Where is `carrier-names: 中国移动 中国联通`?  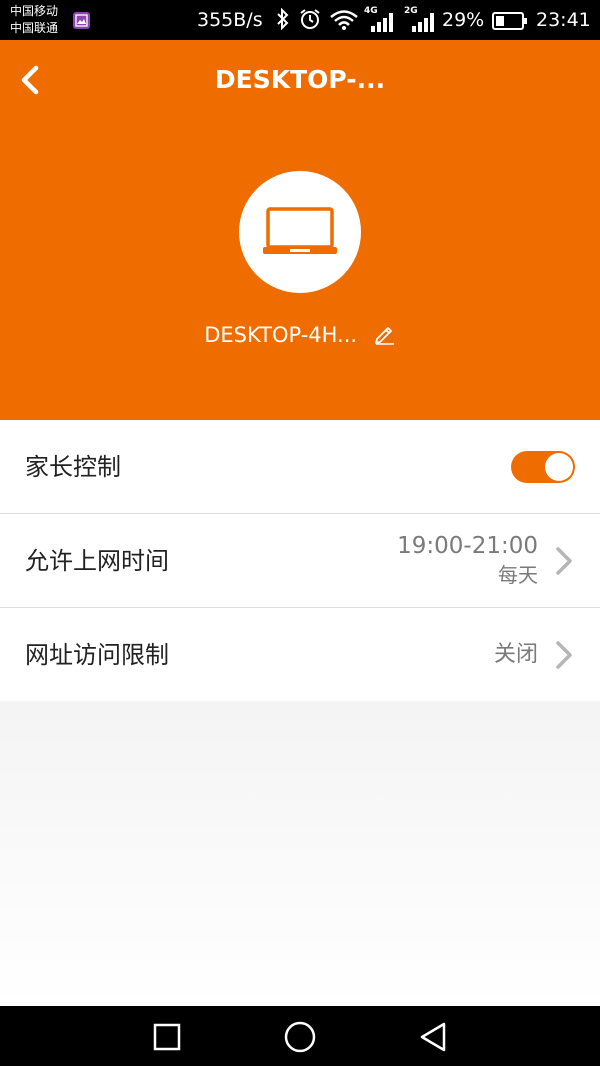 carrier-names: 中国移动 中国联通 is located at coordinates (34, 20).